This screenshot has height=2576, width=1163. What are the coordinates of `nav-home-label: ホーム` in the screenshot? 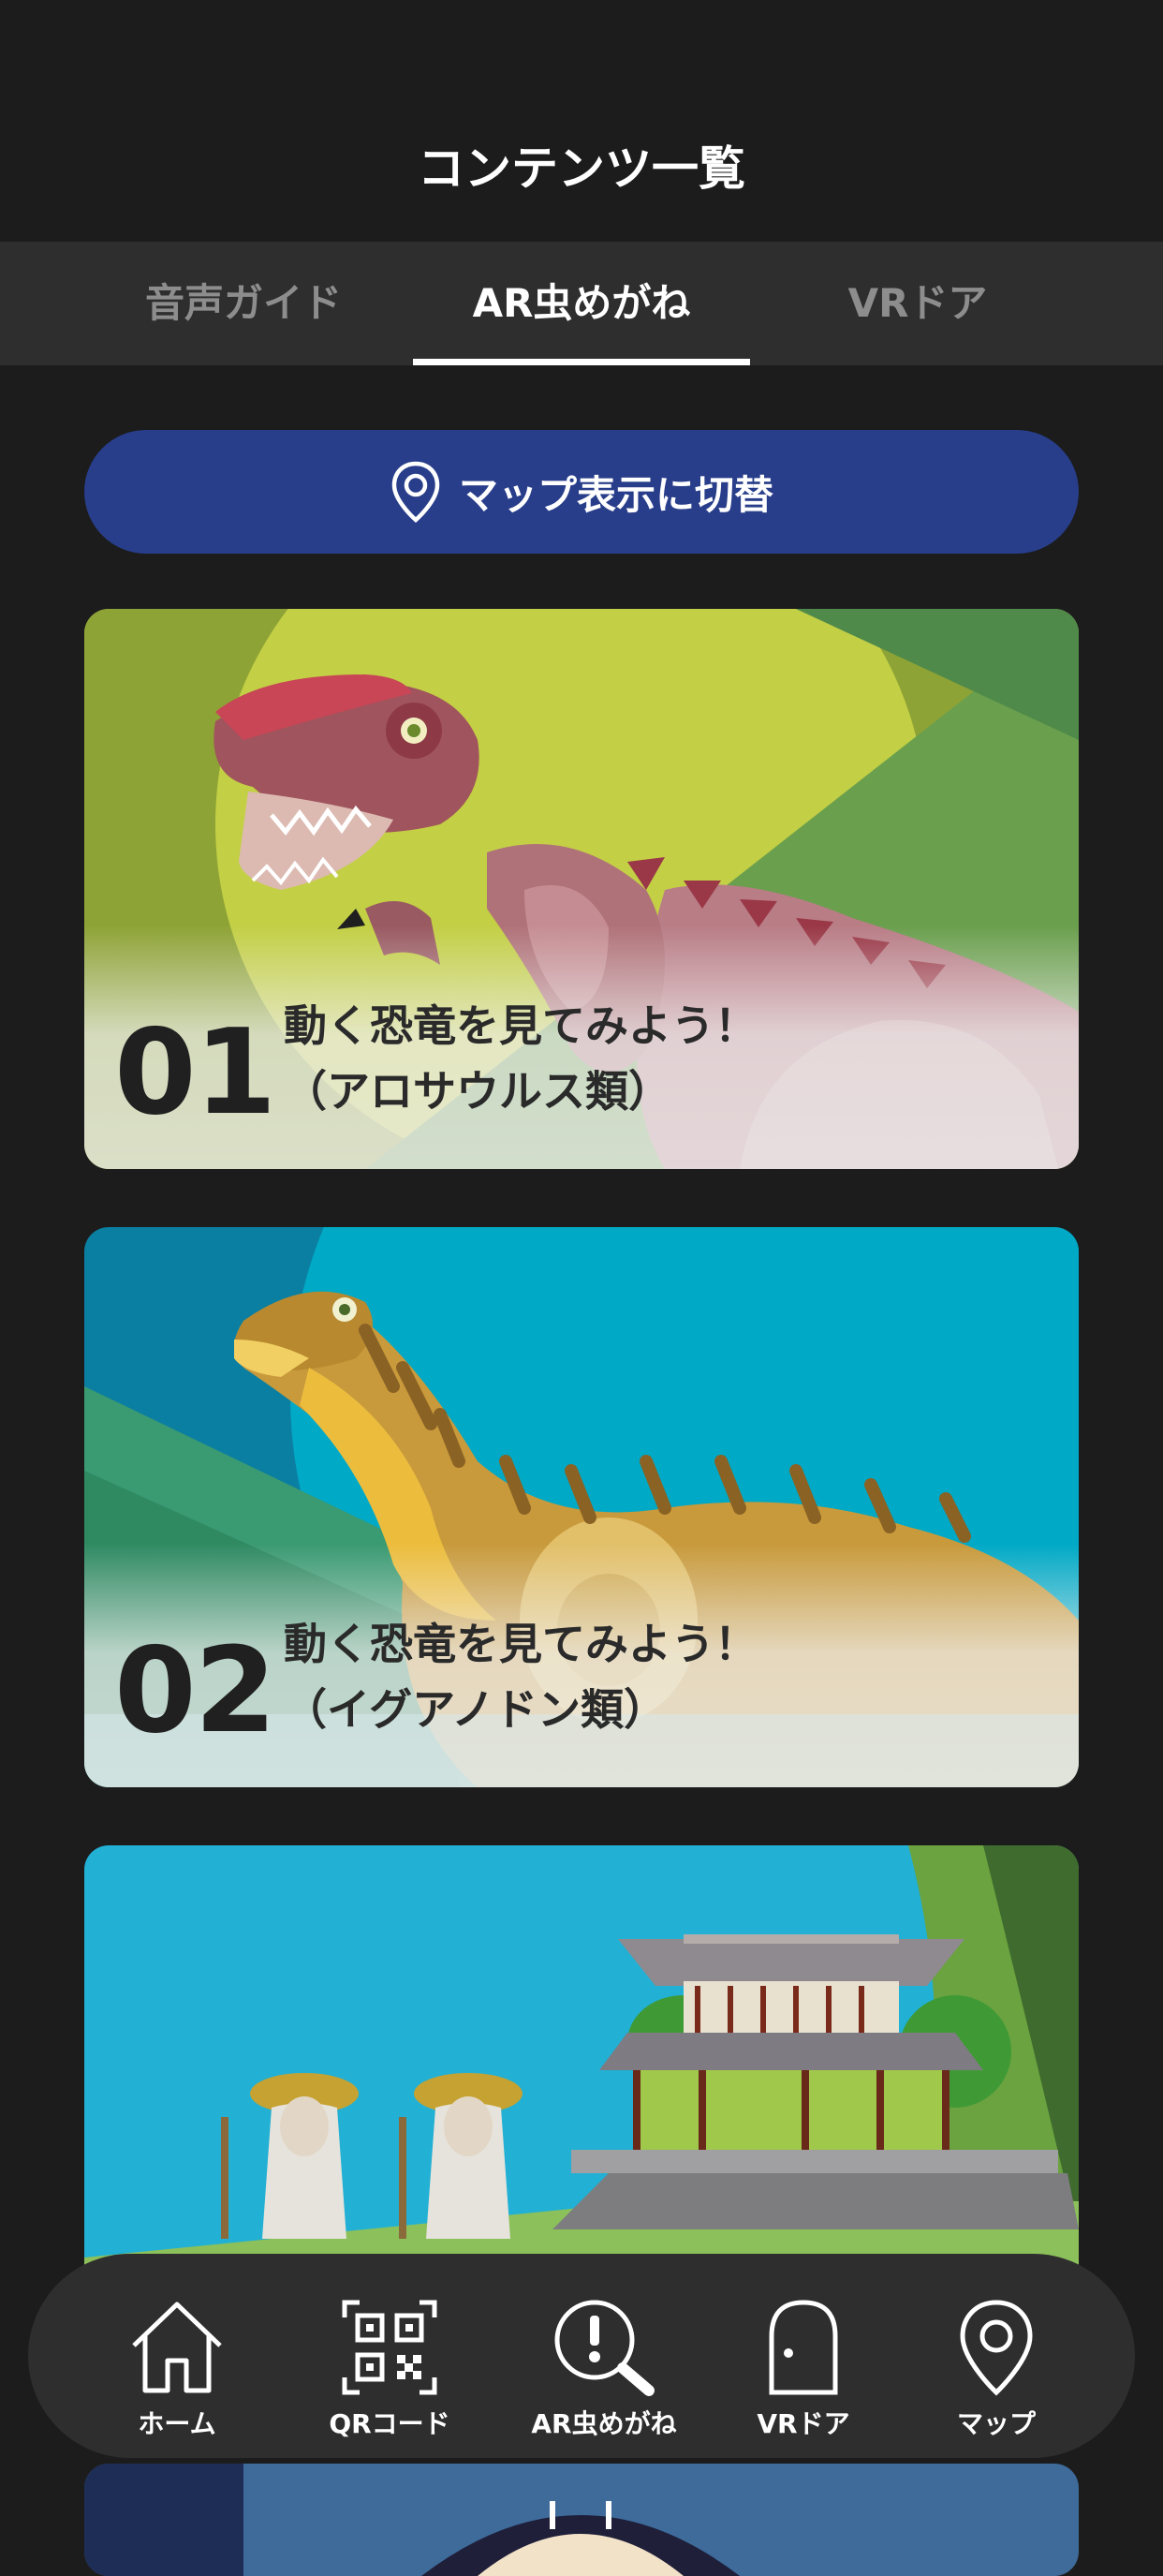 It's located at (177, 2423).